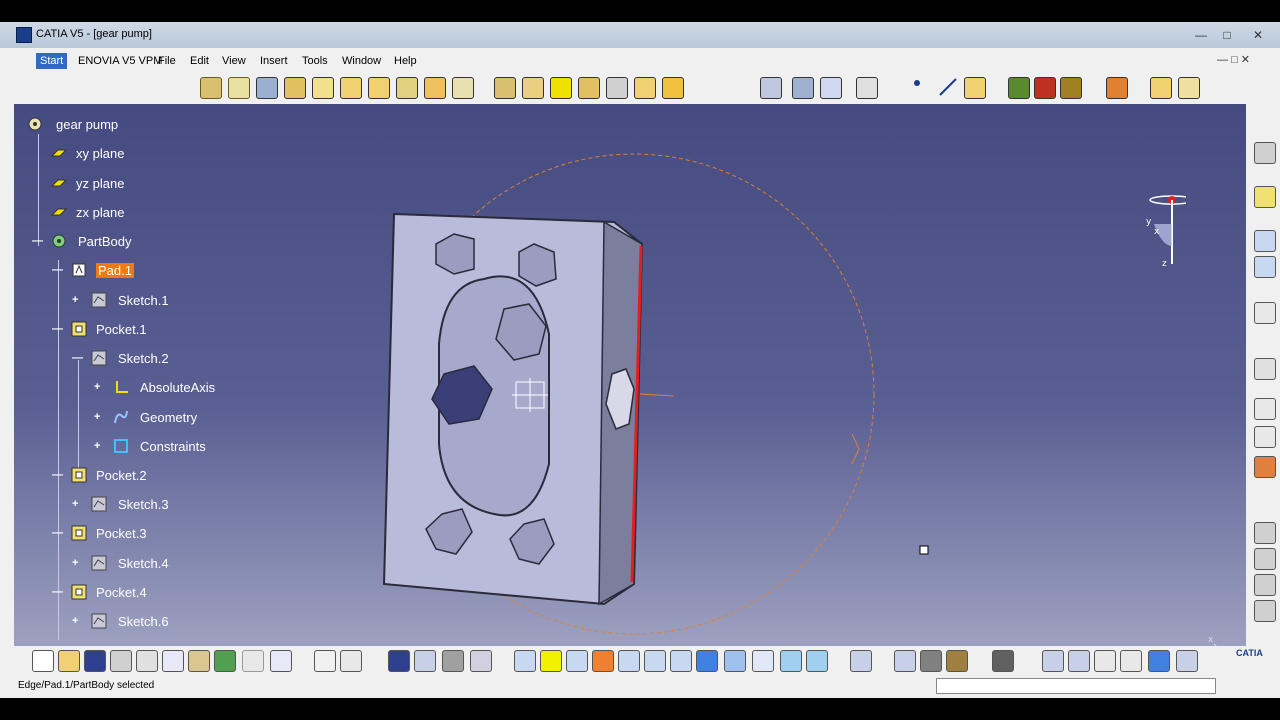  Describe the element at coordinates (325, 661) in the screenshot. I see `formula-icon` at that location.